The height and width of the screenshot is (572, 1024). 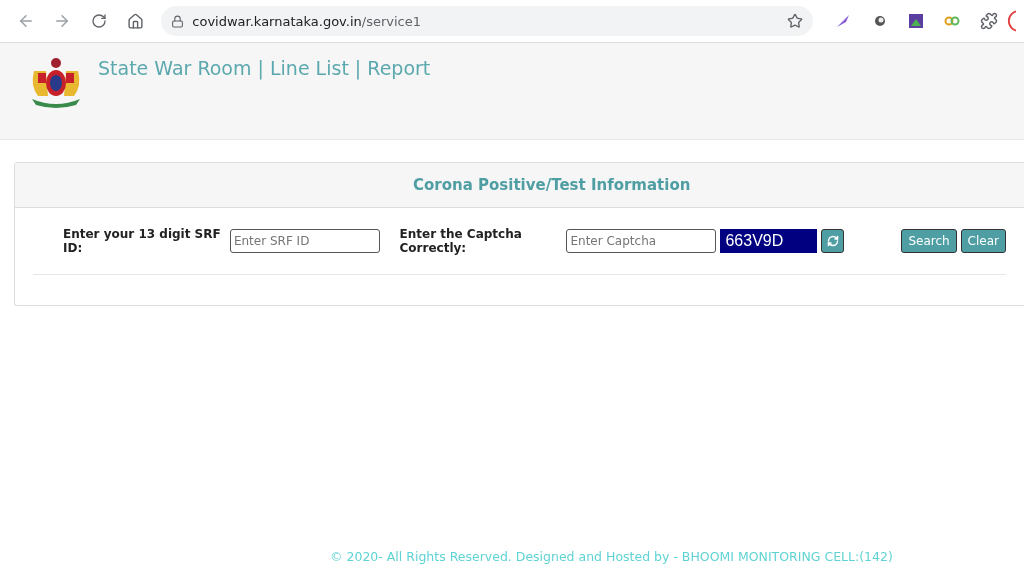 I want to click on search-button: Search, so click(x=929, y=241).